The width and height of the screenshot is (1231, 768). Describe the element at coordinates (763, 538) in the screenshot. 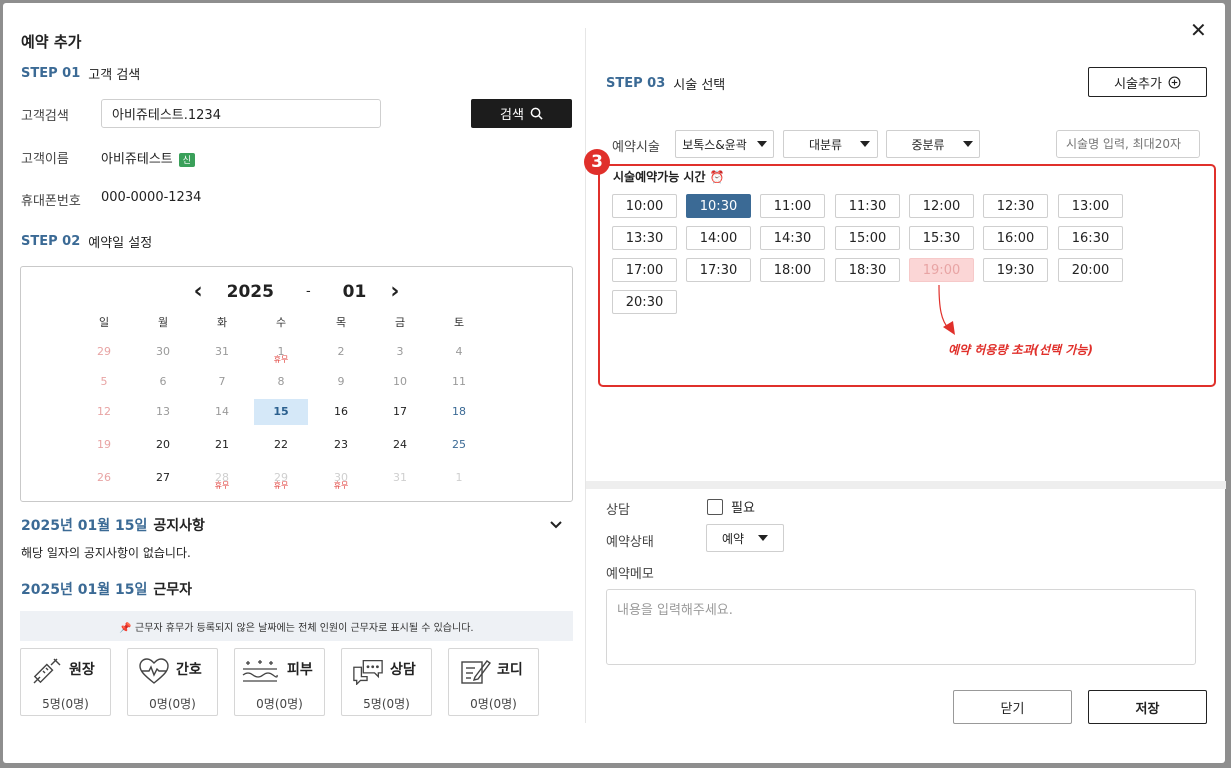

I see `dropdown-icon` at that location.